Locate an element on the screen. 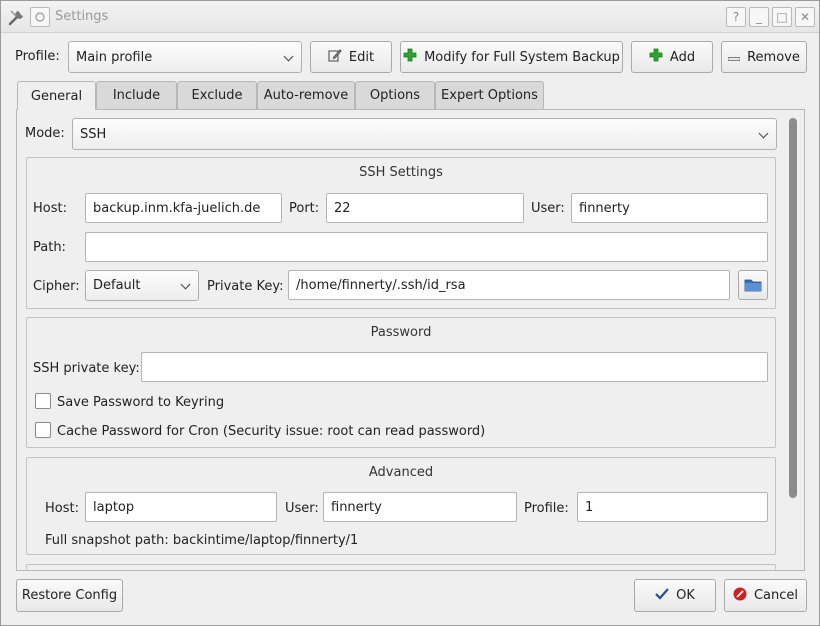 Image resolution: width=820 pixels, height=626 pixels. checkmark-icon is located at coordinates (662, 595).